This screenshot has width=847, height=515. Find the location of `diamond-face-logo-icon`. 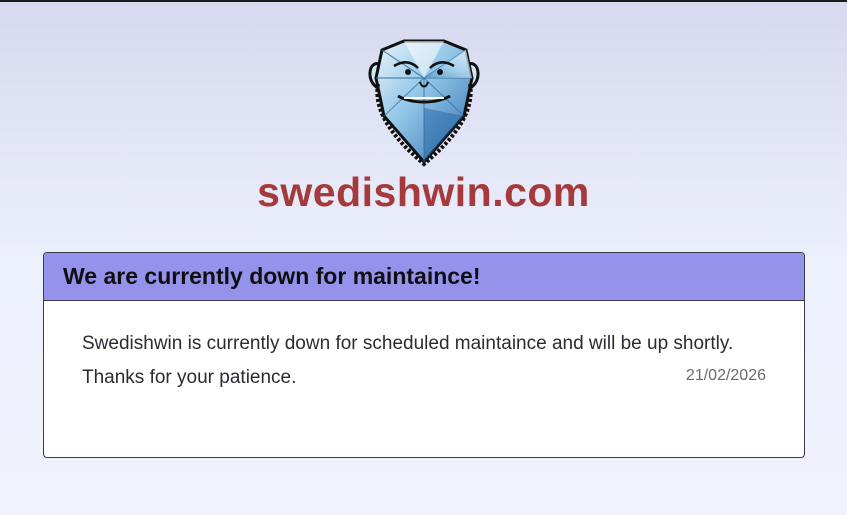

diamond-face-logo-icon is located at coordinates (423, 103).